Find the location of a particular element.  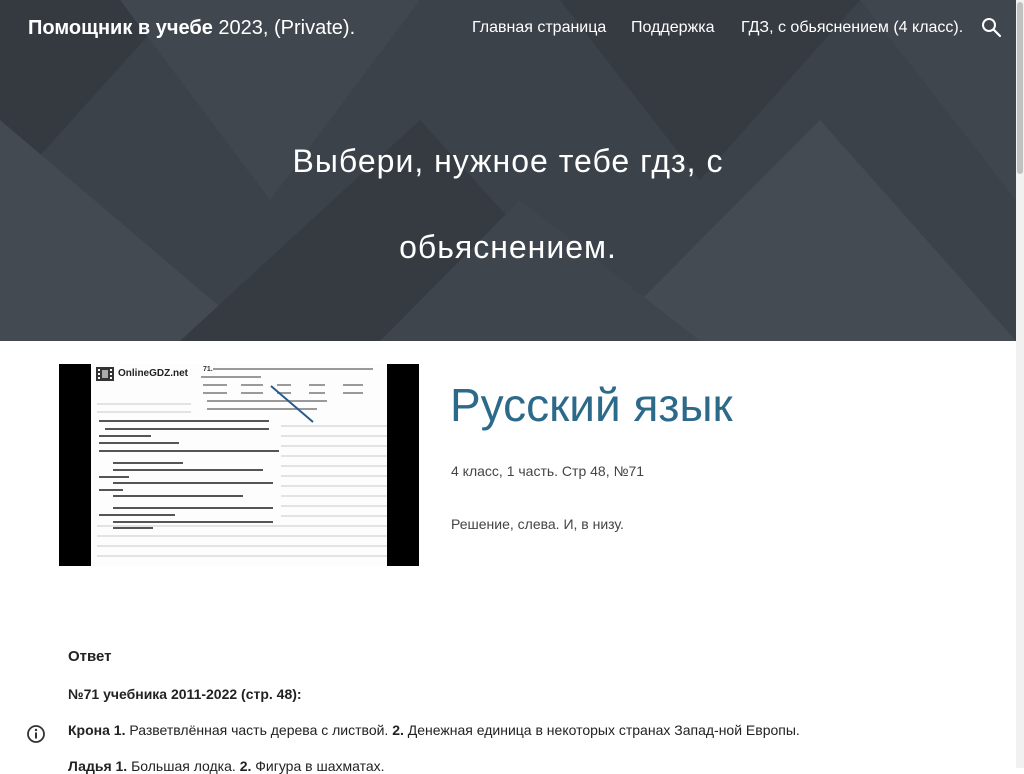

textbook-page-image: OnlineGDZ.net 71. is located at coordinates (239, 465).